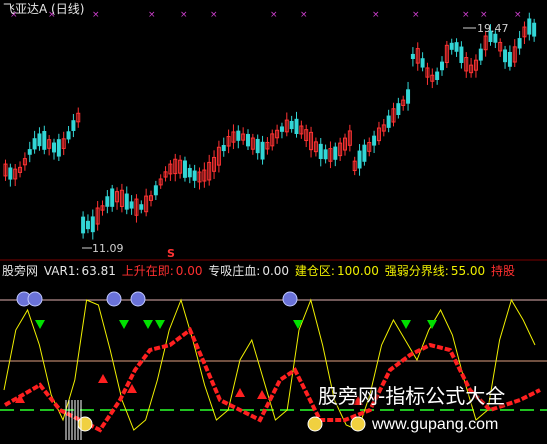 This screenshot has width=547, height=444. Describe the element at coordinates (171, 253) in the screenshot. I see `sell-signal-marker: S` at that location.